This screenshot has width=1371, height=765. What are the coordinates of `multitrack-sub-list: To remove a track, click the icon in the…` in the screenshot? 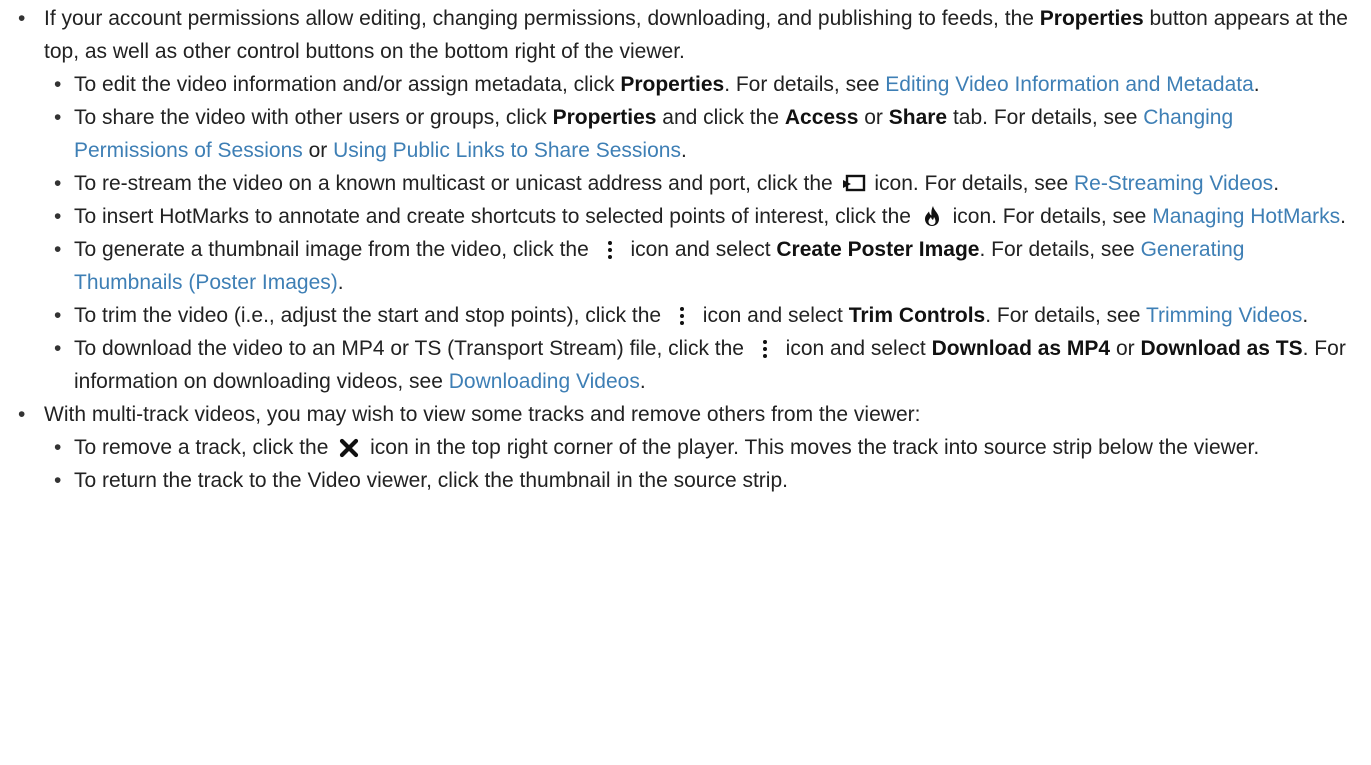 It's located at (698, 464).